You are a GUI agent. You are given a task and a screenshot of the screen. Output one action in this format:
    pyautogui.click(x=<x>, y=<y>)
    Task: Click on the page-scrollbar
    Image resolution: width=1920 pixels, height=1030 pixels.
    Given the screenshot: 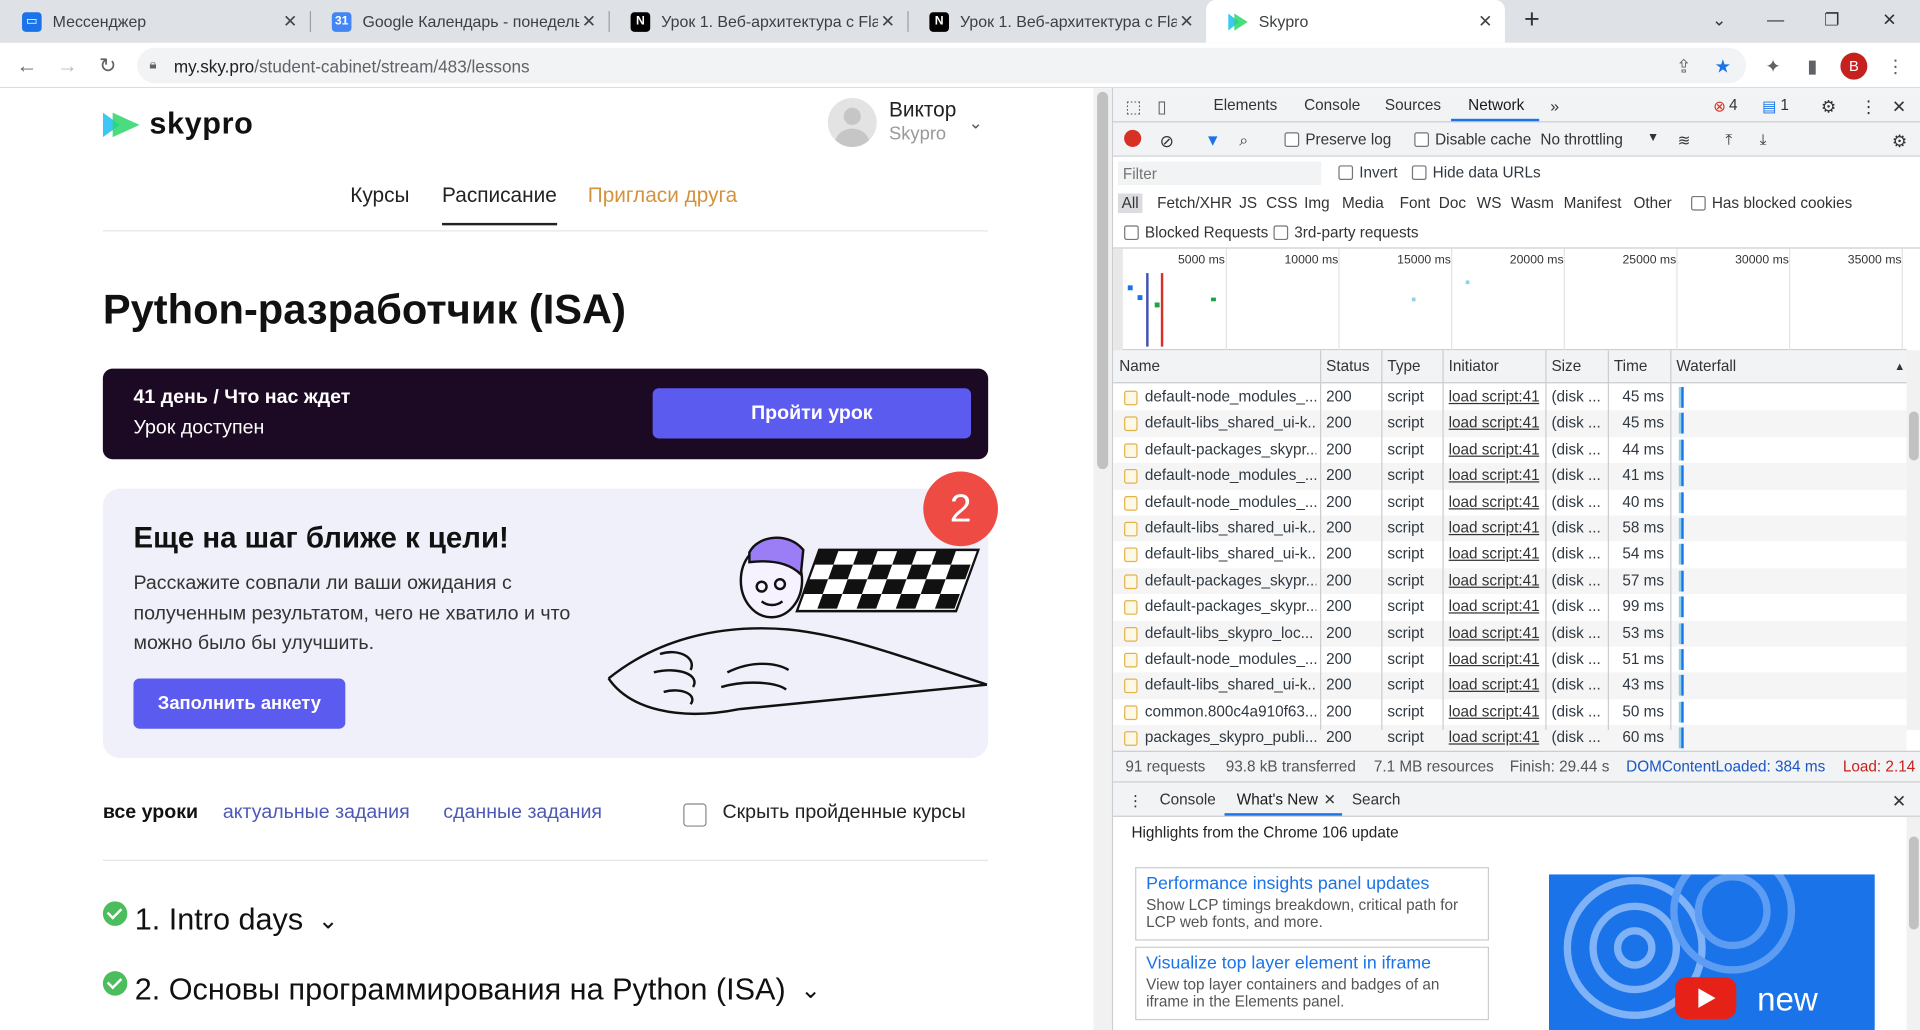 What is the action you would take?
    pyautogui.click(x=1102, y=559)
    